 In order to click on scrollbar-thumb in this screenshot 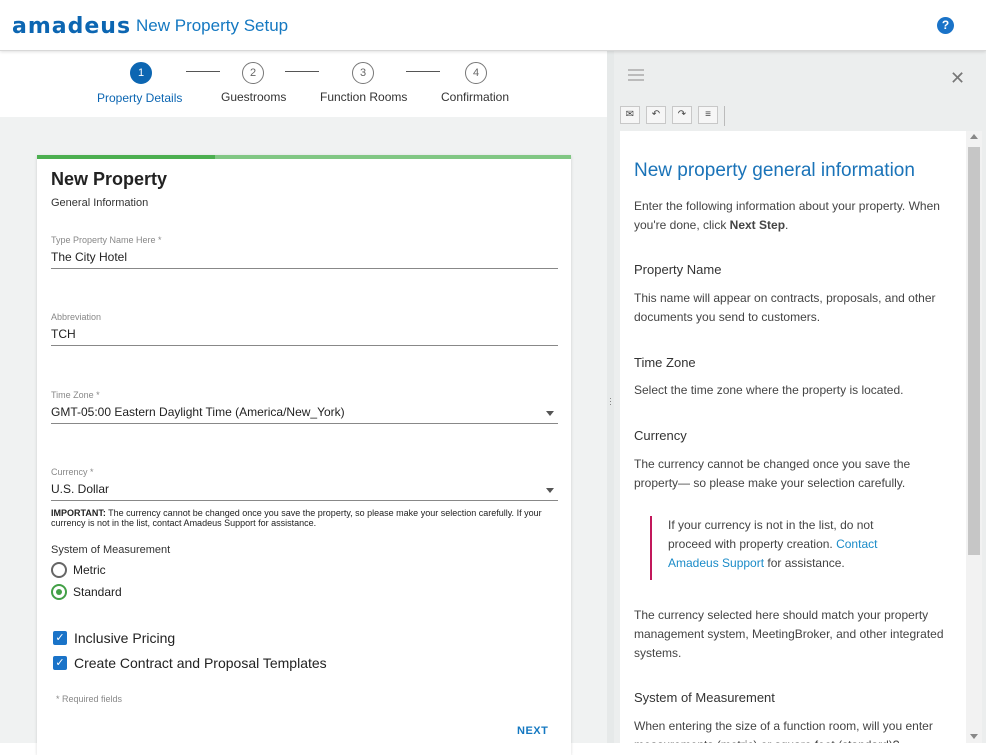, I will do `click(974, 351)`.